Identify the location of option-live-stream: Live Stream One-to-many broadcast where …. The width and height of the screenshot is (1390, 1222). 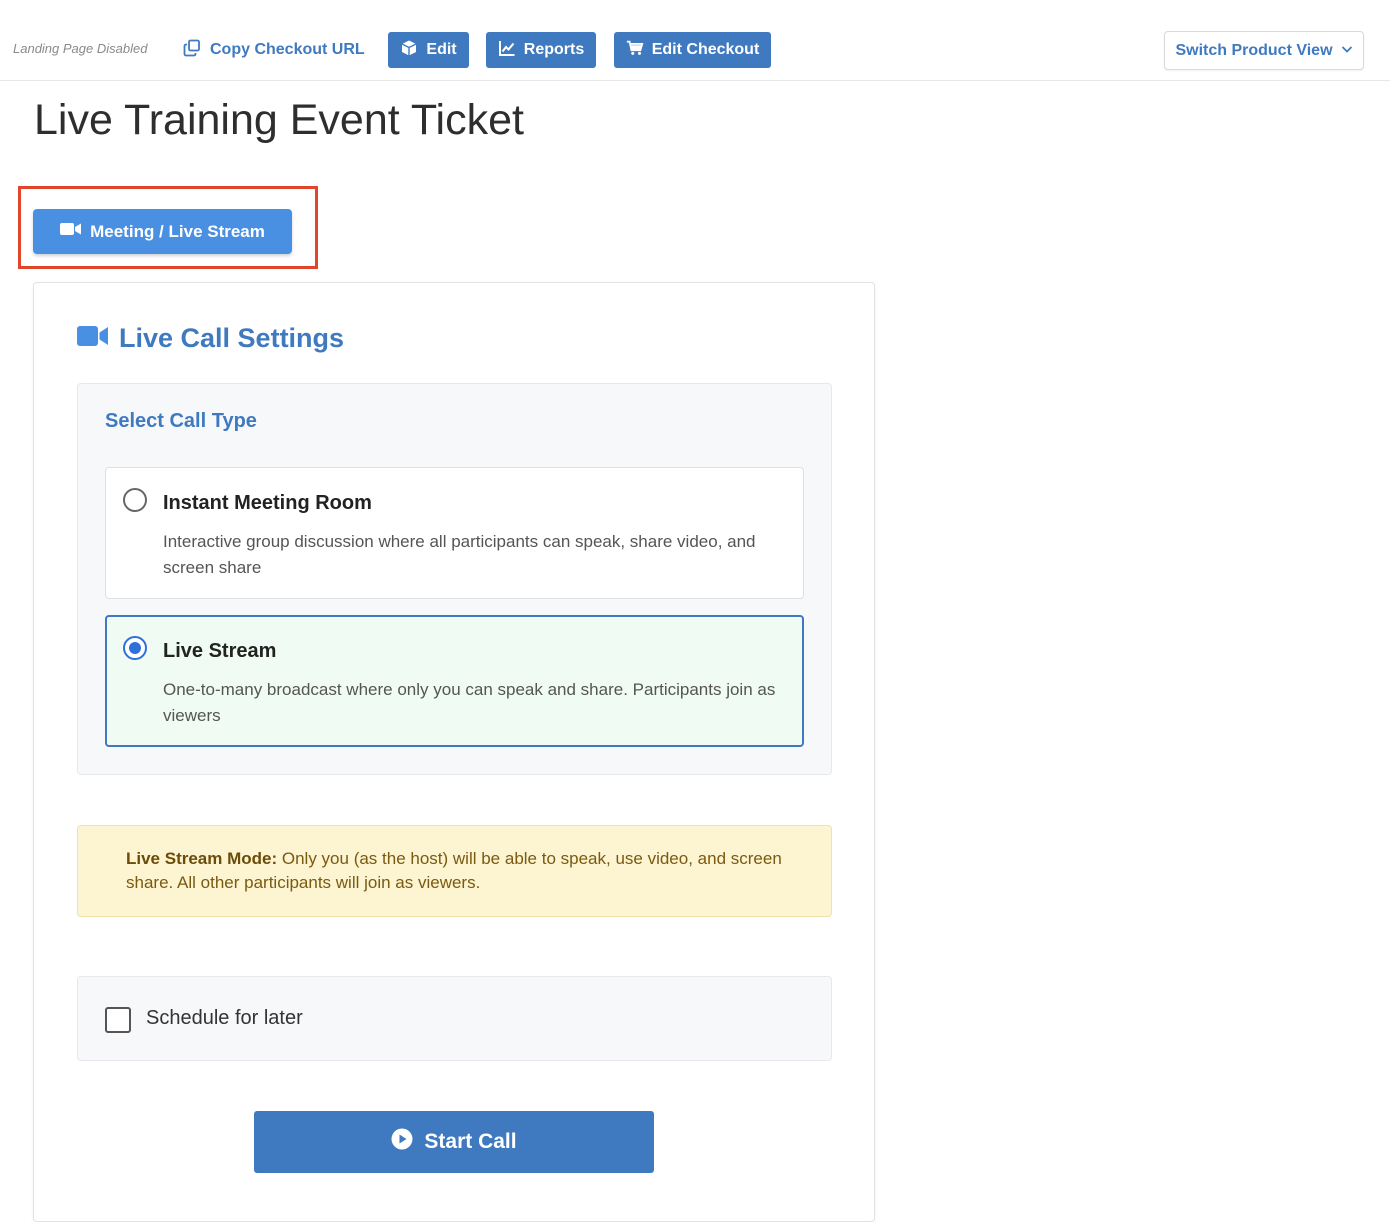
(454, 681).